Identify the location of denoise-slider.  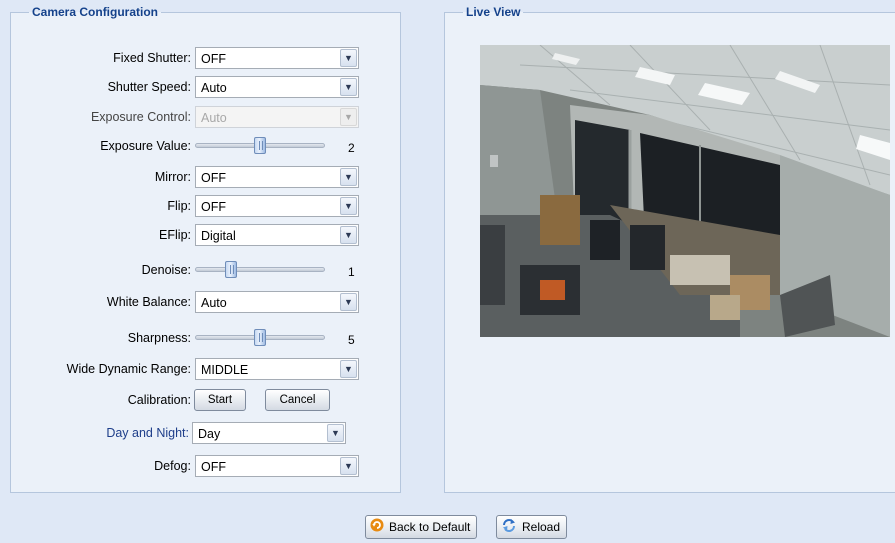
(260, 269).